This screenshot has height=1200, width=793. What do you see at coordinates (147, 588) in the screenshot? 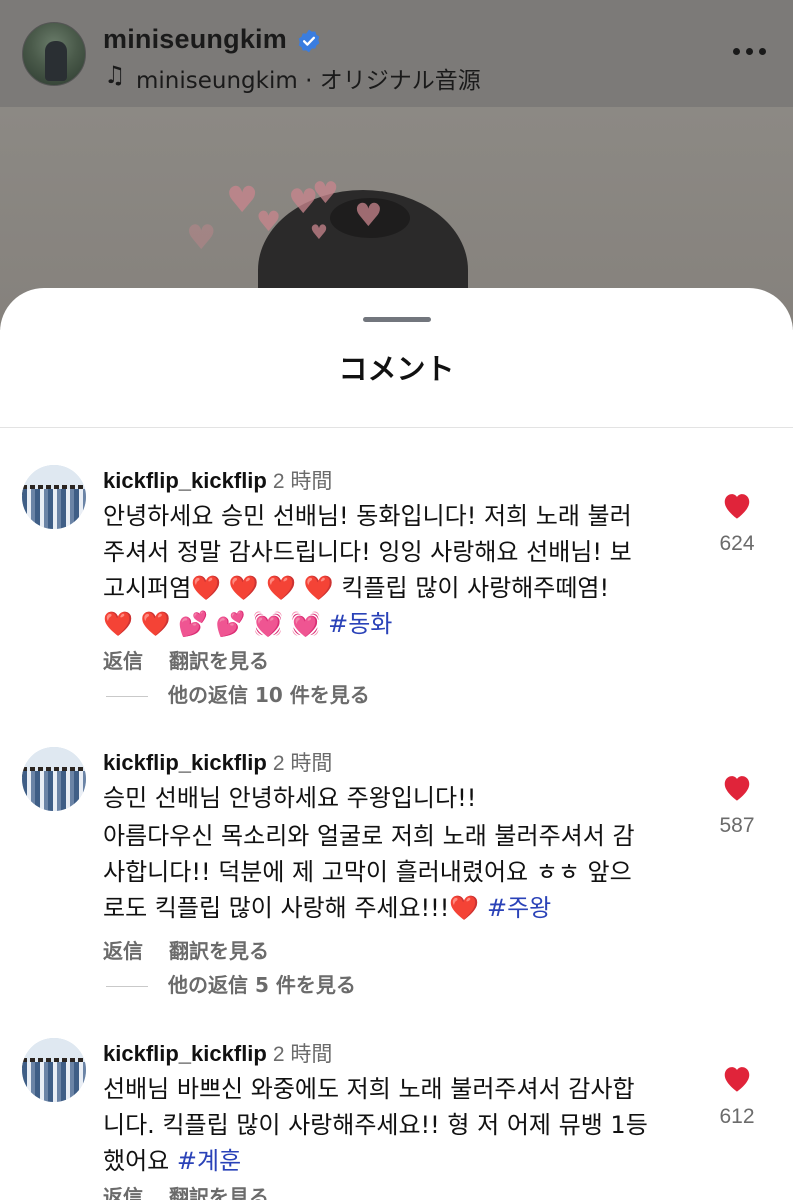
I see `comment-text-fragment: 고시퍼염` at bounding box center [147, 588].